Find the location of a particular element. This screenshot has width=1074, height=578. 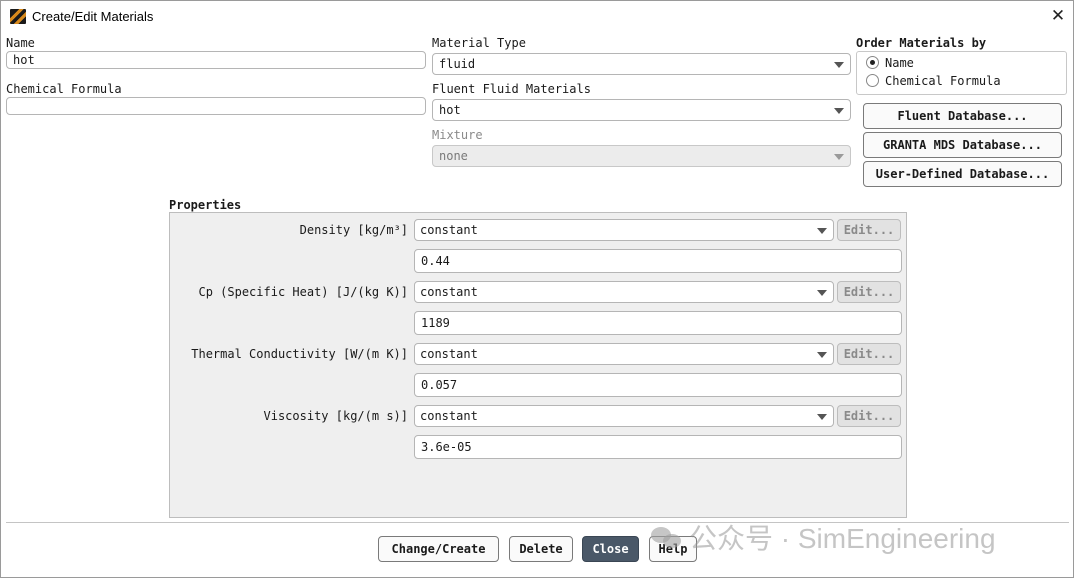

name-input: hot is located at coordinates (216, 60).